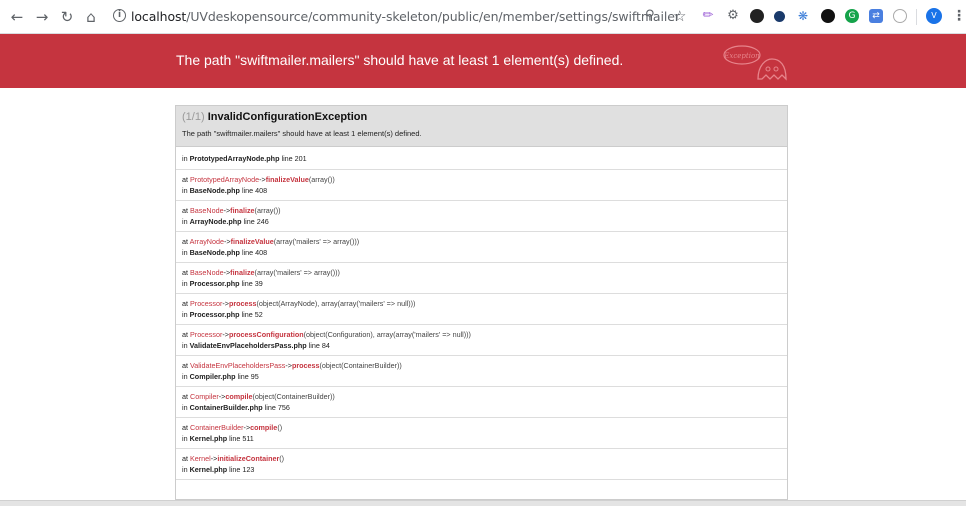 The height and width of the screenshot is (506, 966). I want to click on network-extension-icon: ❋, so click(803, 16).